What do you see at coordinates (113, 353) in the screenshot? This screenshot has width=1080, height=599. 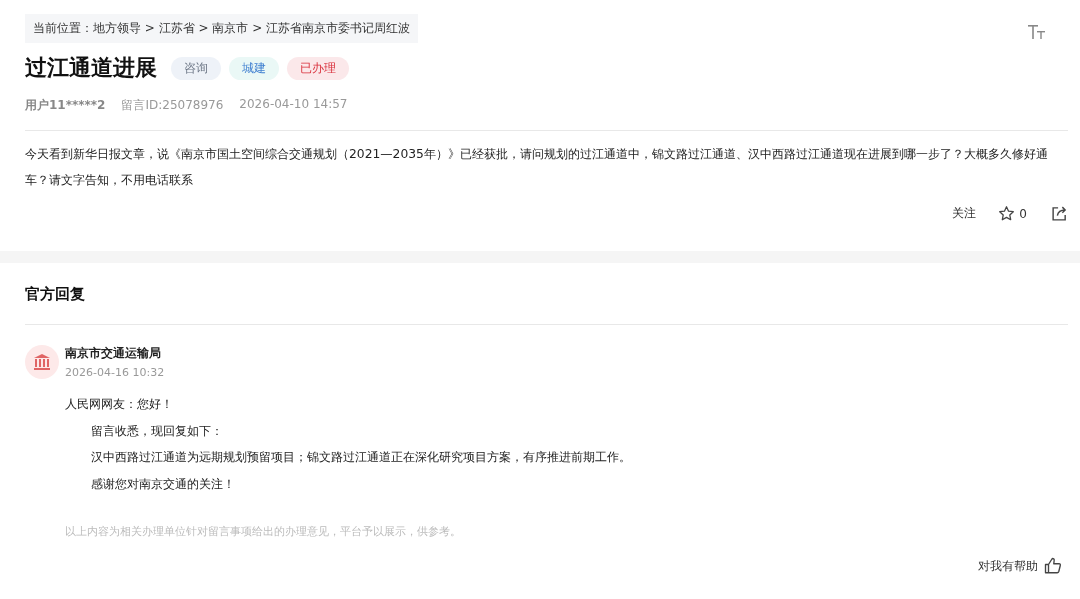 I see `organization-name: 南京市交通运输局` at bounding box center [113, 353].